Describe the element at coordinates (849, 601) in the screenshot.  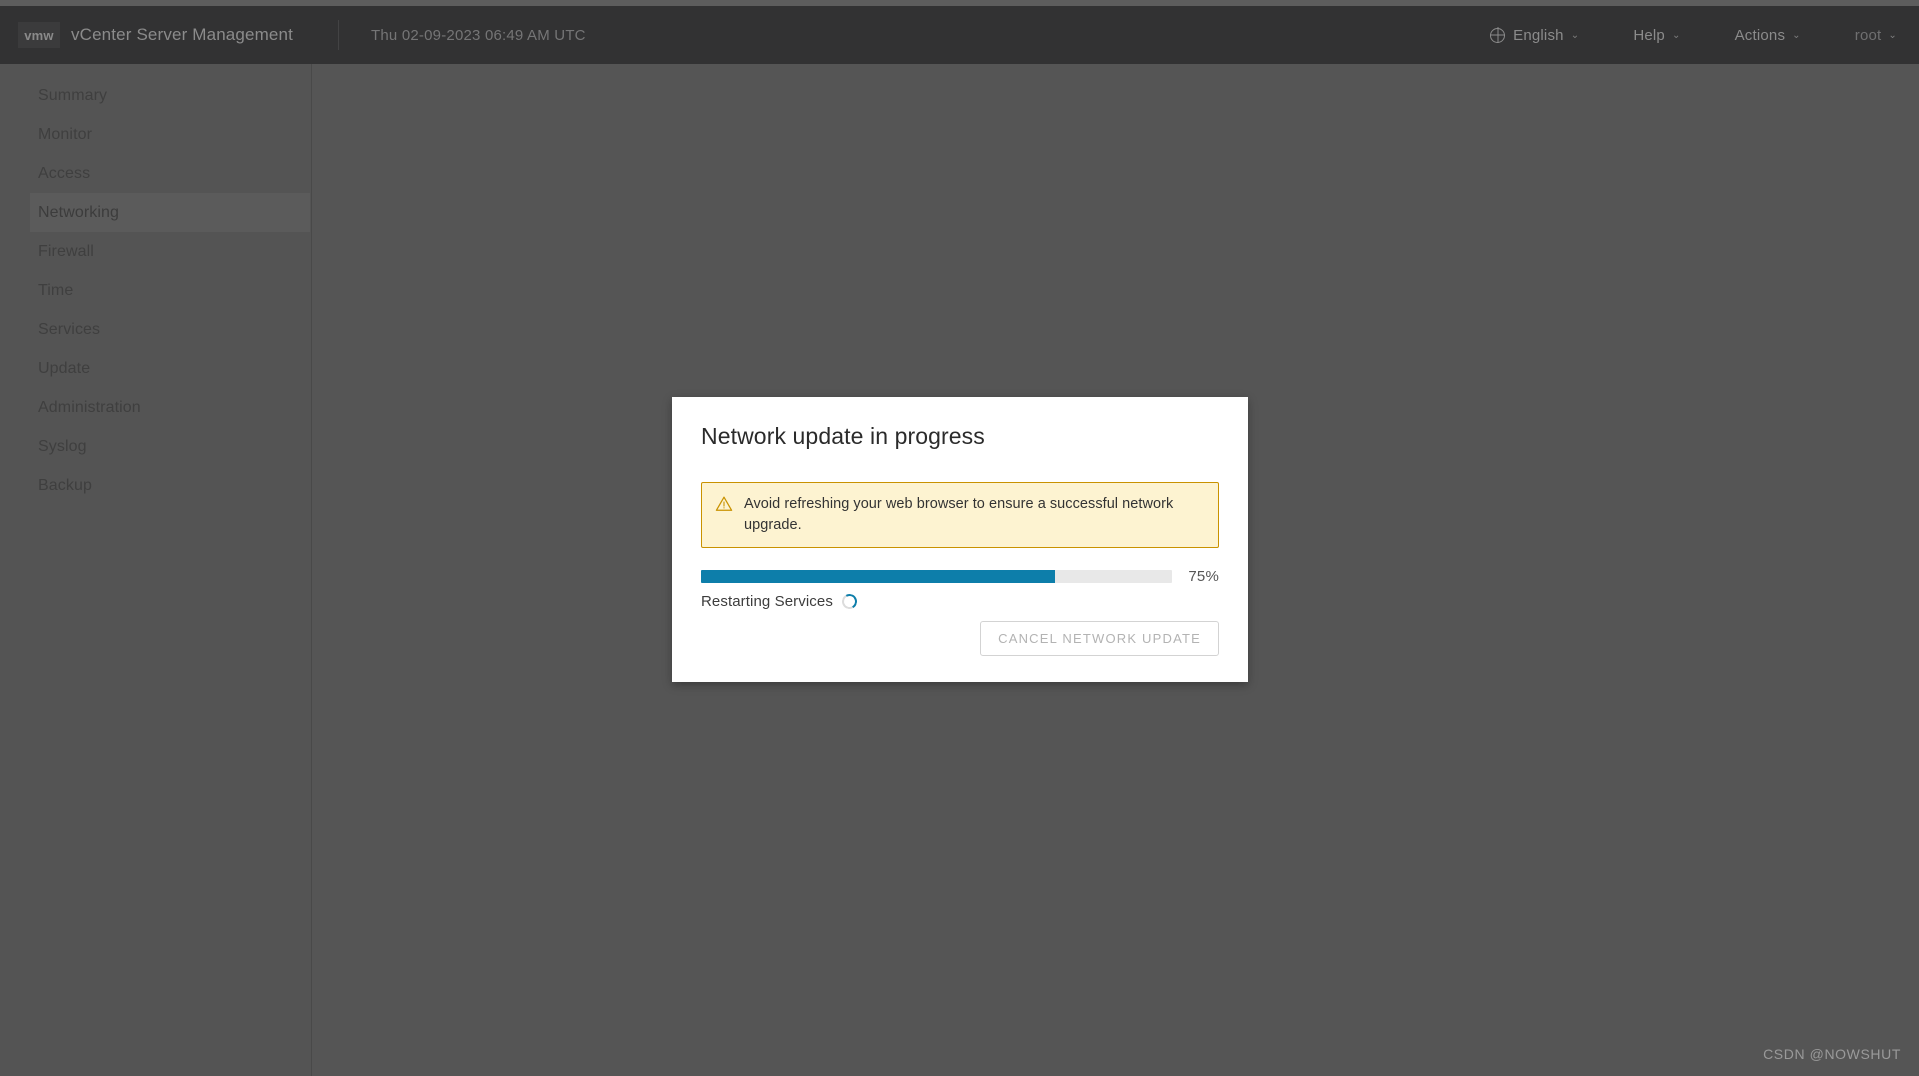
I see `loading-spinner-icon` at that location.